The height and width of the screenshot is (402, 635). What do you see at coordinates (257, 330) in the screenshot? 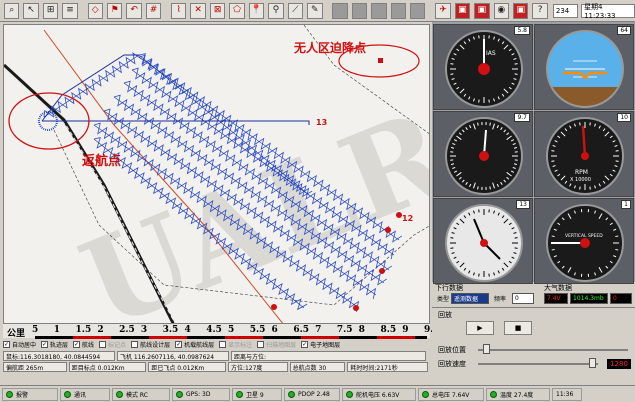
I see `scale-tick-label: 5.5` at bounding box center [257, 330].